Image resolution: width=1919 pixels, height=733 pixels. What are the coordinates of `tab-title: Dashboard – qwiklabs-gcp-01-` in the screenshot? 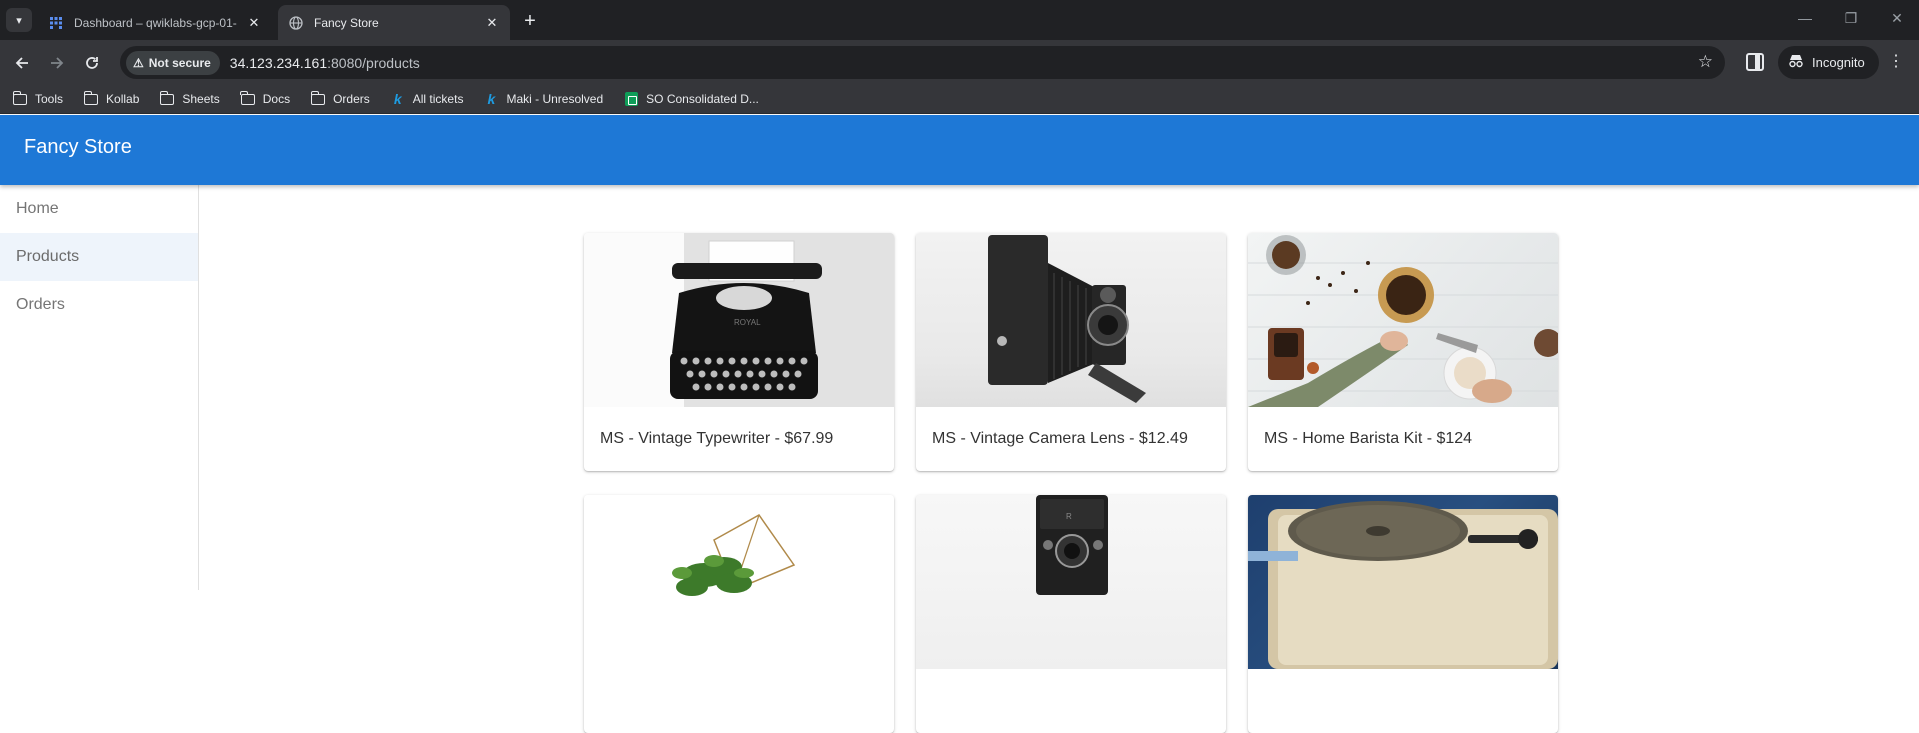 It's located at (155, 22).